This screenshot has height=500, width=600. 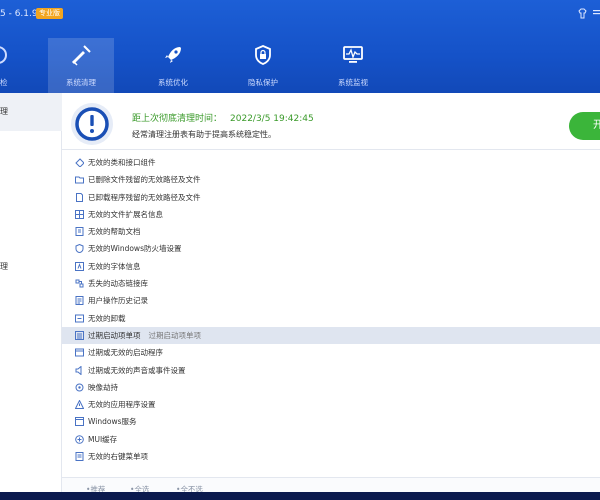 I want to click on list-item: 无效的应用程序设置, so click(x=331, y=404).